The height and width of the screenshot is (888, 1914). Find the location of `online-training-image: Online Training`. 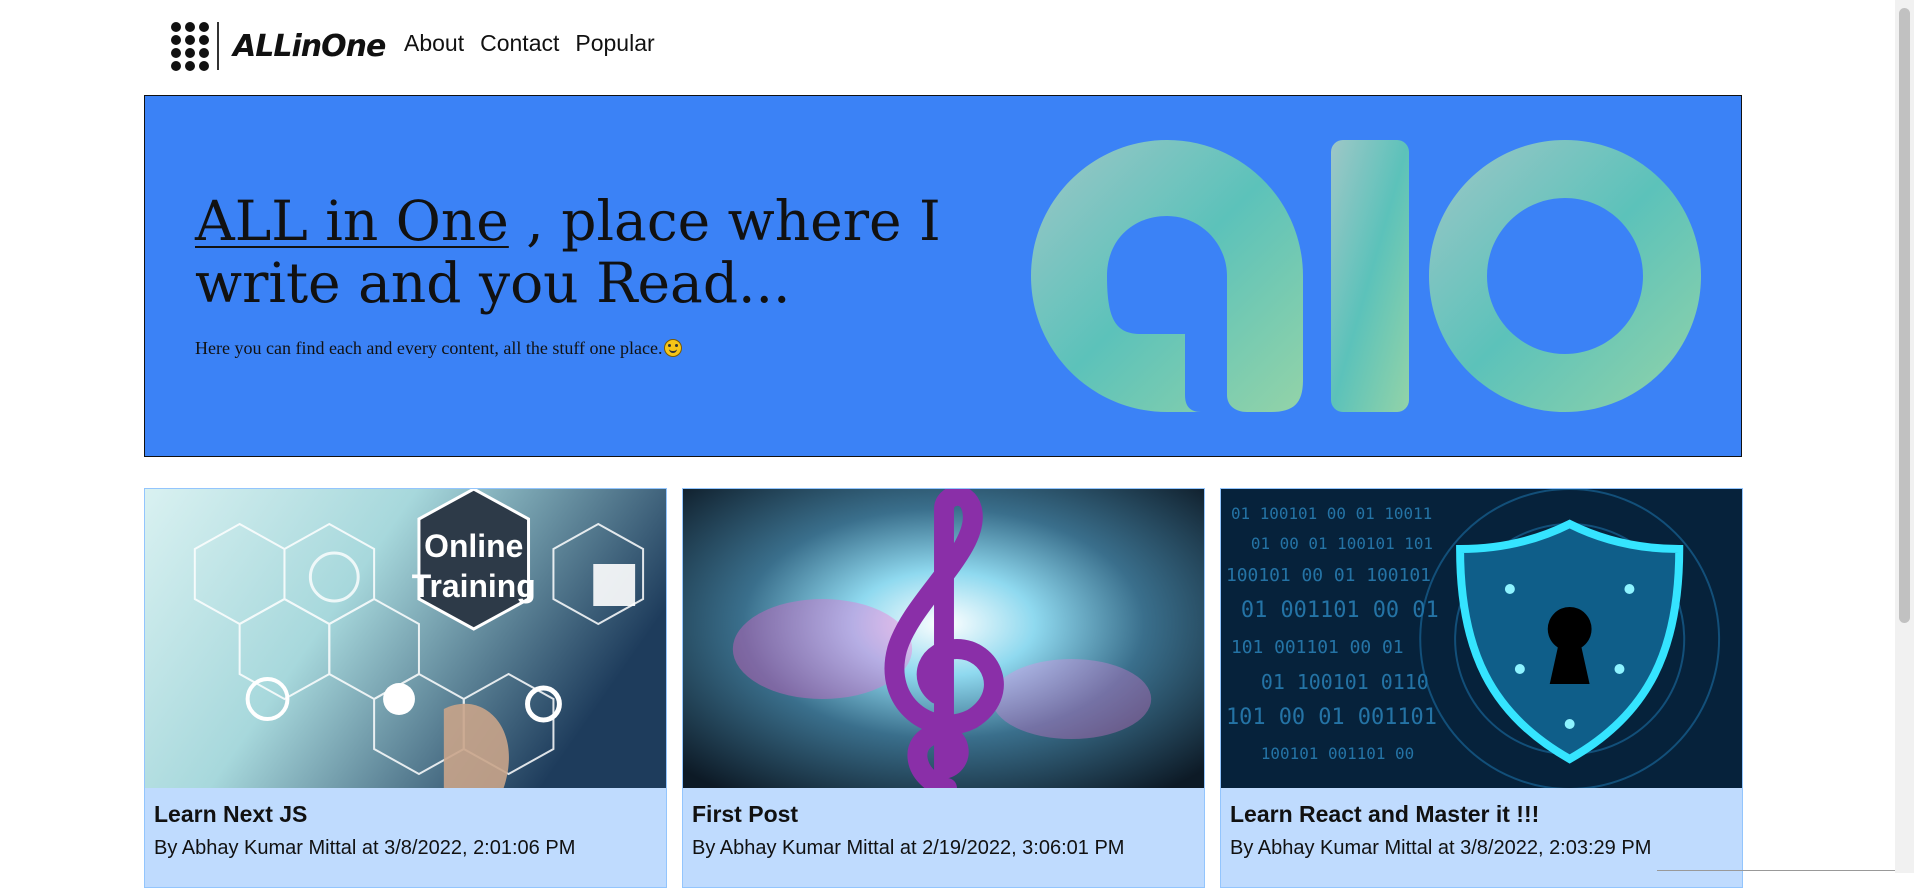

online-training-image: Online Training is located at coordinates (405, 638).